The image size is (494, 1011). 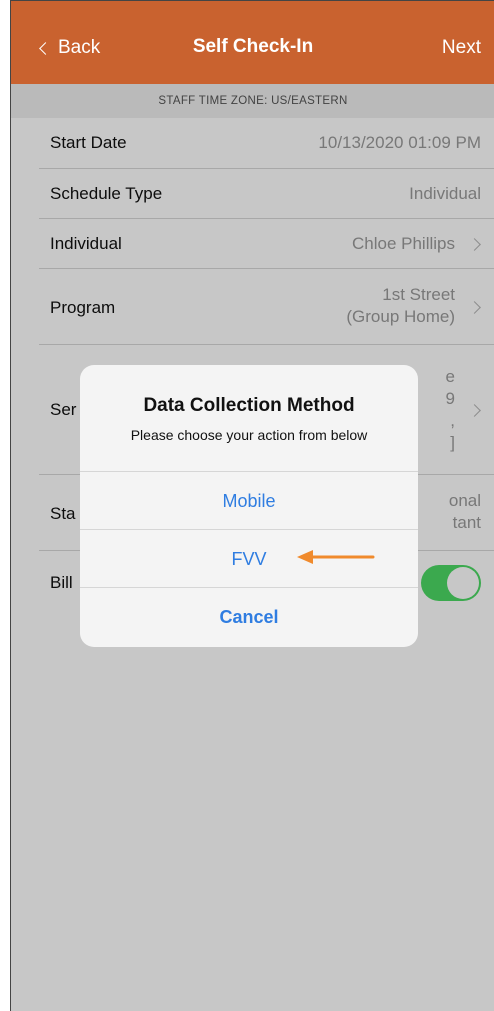 I want to click on arrow-left-icon, so click(x=336, y=557).